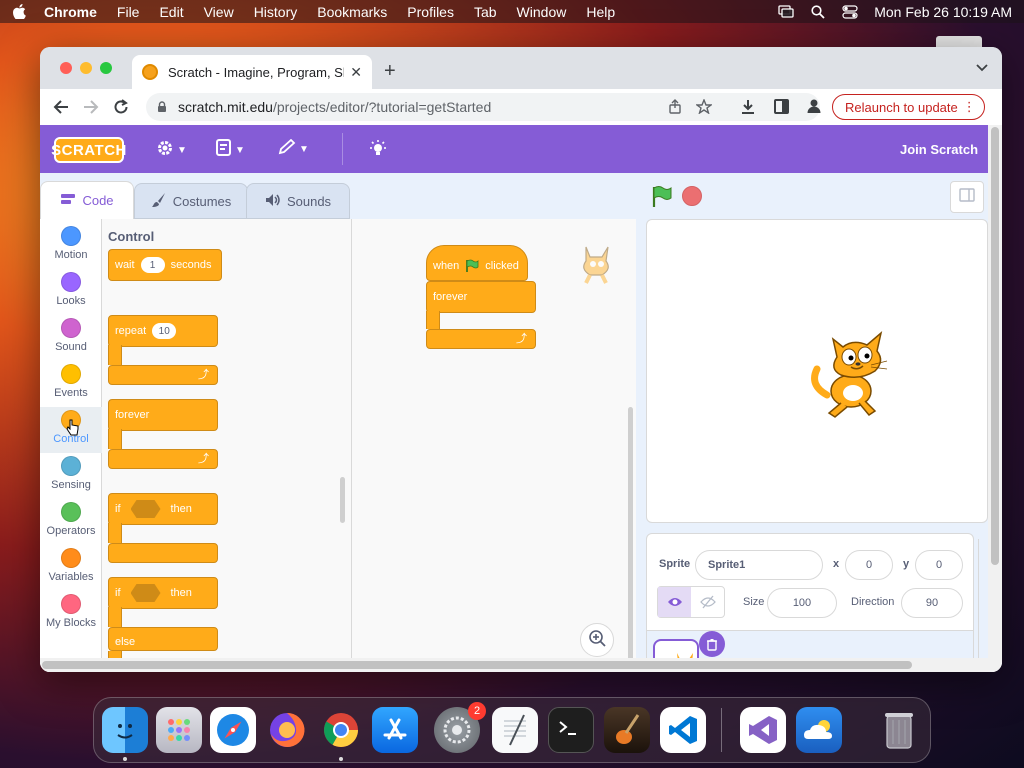 This screenshot has height=768, width=1024. I want to click on wait-seconds-block: wait 1 seconds, so click(165, 265).